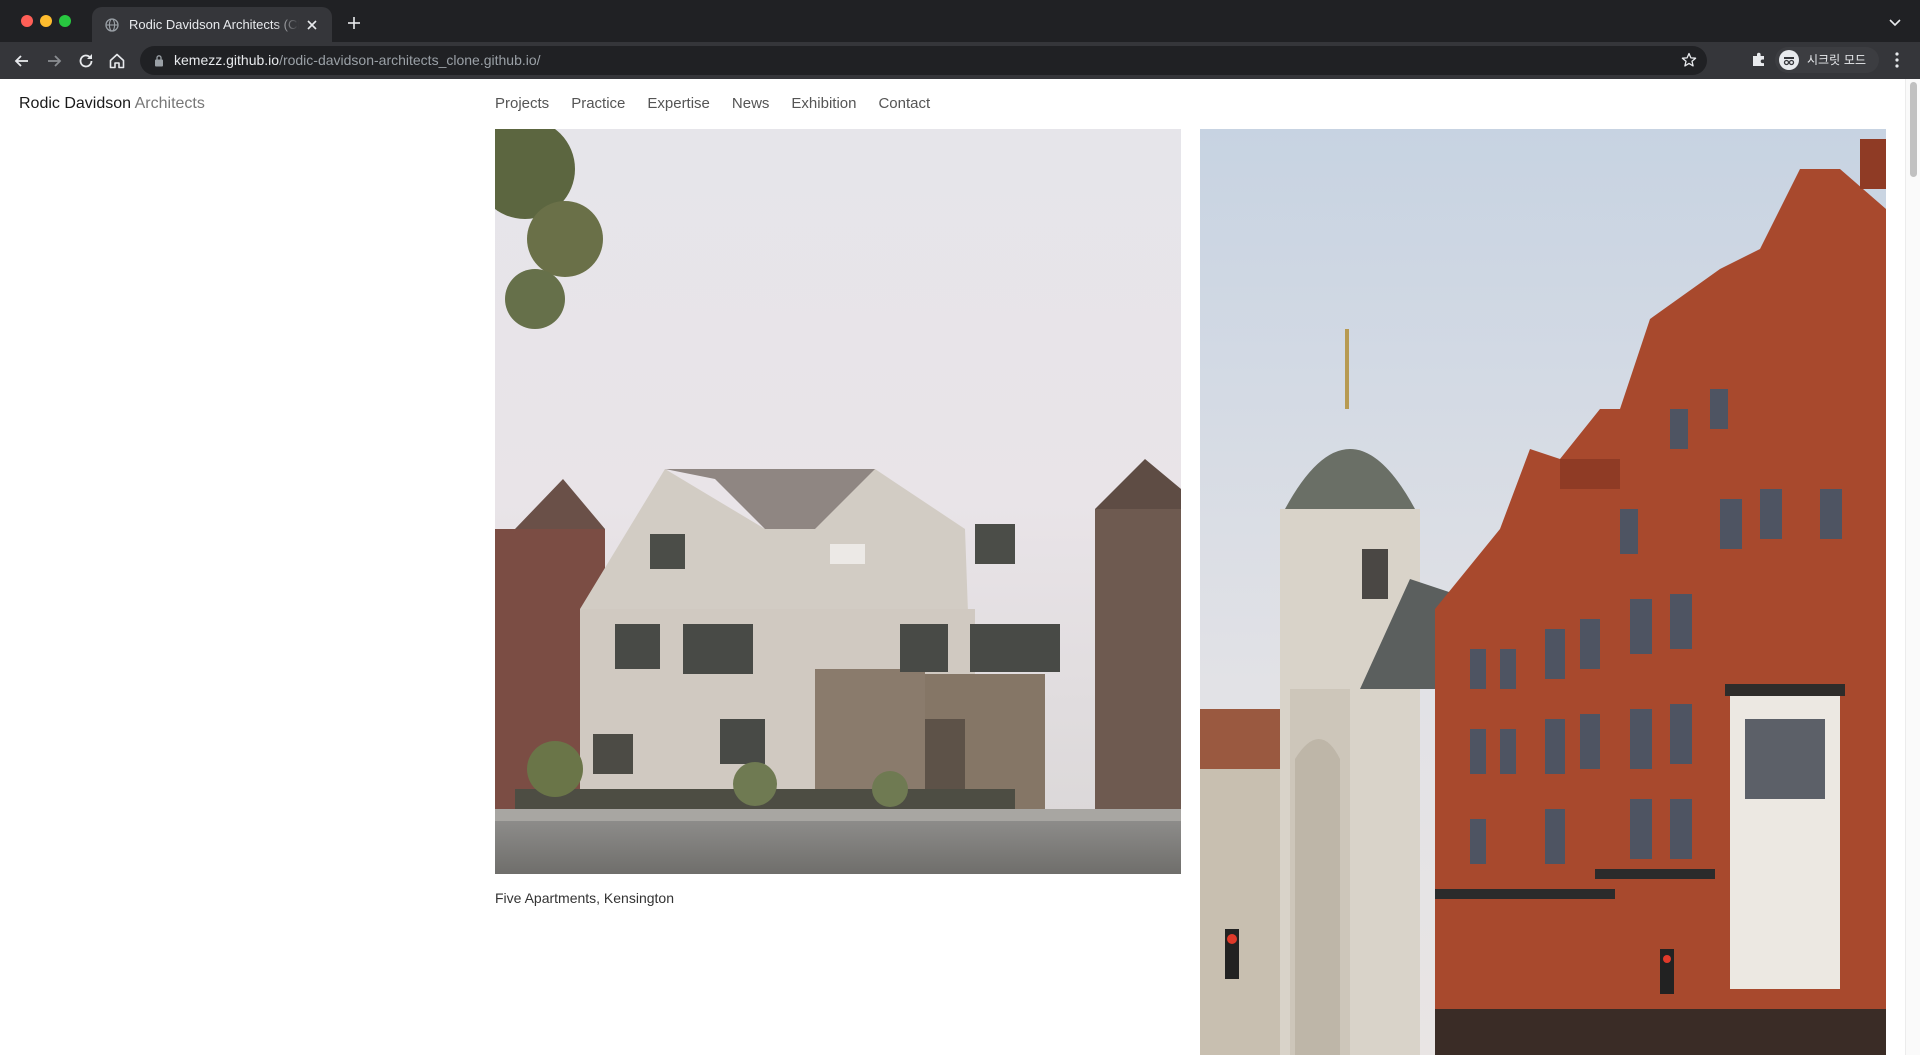 This screenshot has height=1055, width=1920. What do you see at coordinates (22, 61) in the screenshot?
I see `arrow-left-icon` at bounding box center [22, 61].